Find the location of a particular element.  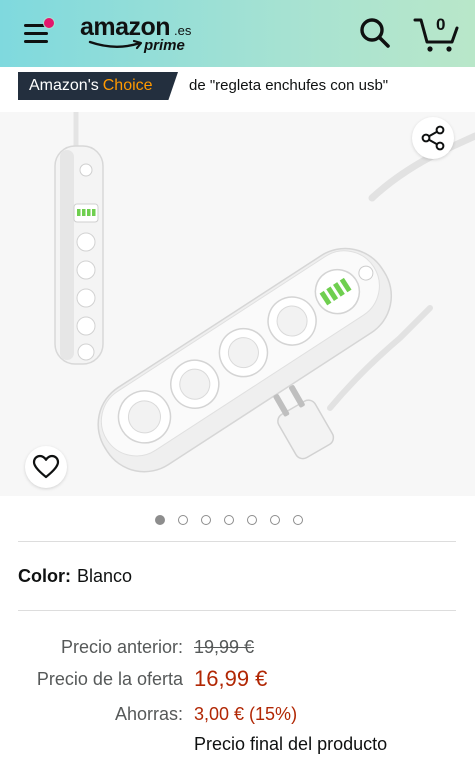

wishlist-button is located at coordinates (46, 467).